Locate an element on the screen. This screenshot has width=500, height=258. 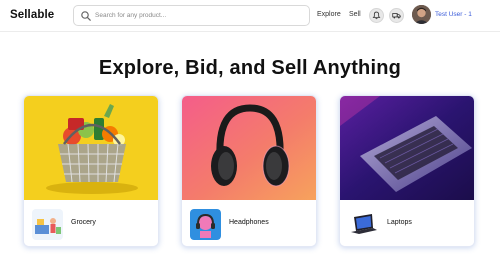
laptop-thumb-icon is located at coordinates (363, 224).